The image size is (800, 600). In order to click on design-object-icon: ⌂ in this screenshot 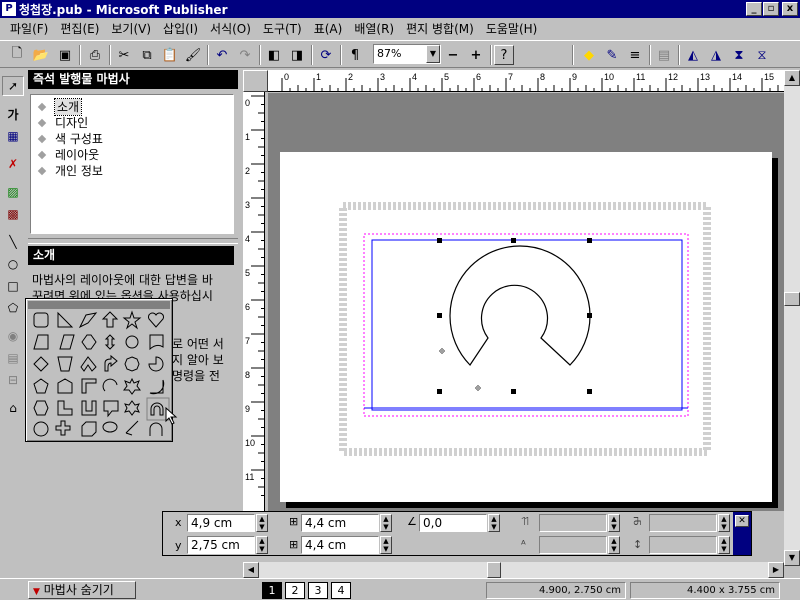, I will do `click(13, 408)`.